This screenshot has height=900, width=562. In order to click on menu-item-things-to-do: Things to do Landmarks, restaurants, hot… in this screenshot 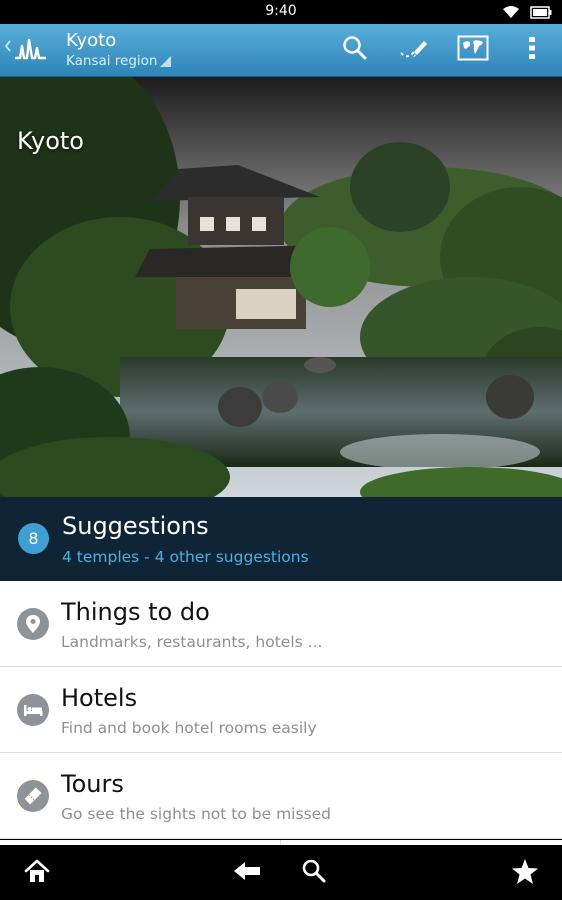, I will do `click(281, 624)`.